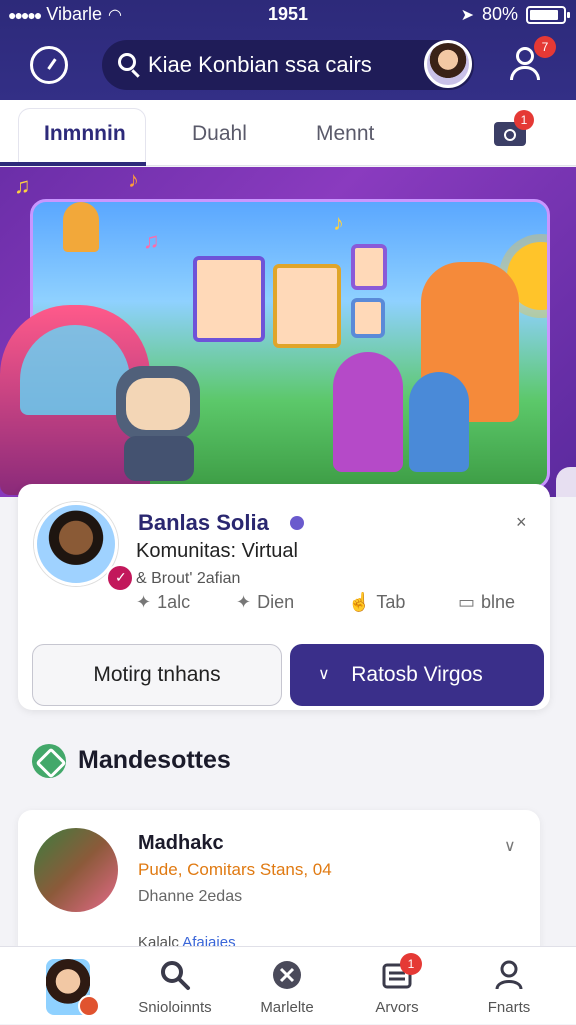 Image resolution: width=576 pixels, height=1025 pixels. What do you see at coordinates (467, 602) in the screenshot?
I see `bookmark-icon: ▭` at bounding box center [467, 602].